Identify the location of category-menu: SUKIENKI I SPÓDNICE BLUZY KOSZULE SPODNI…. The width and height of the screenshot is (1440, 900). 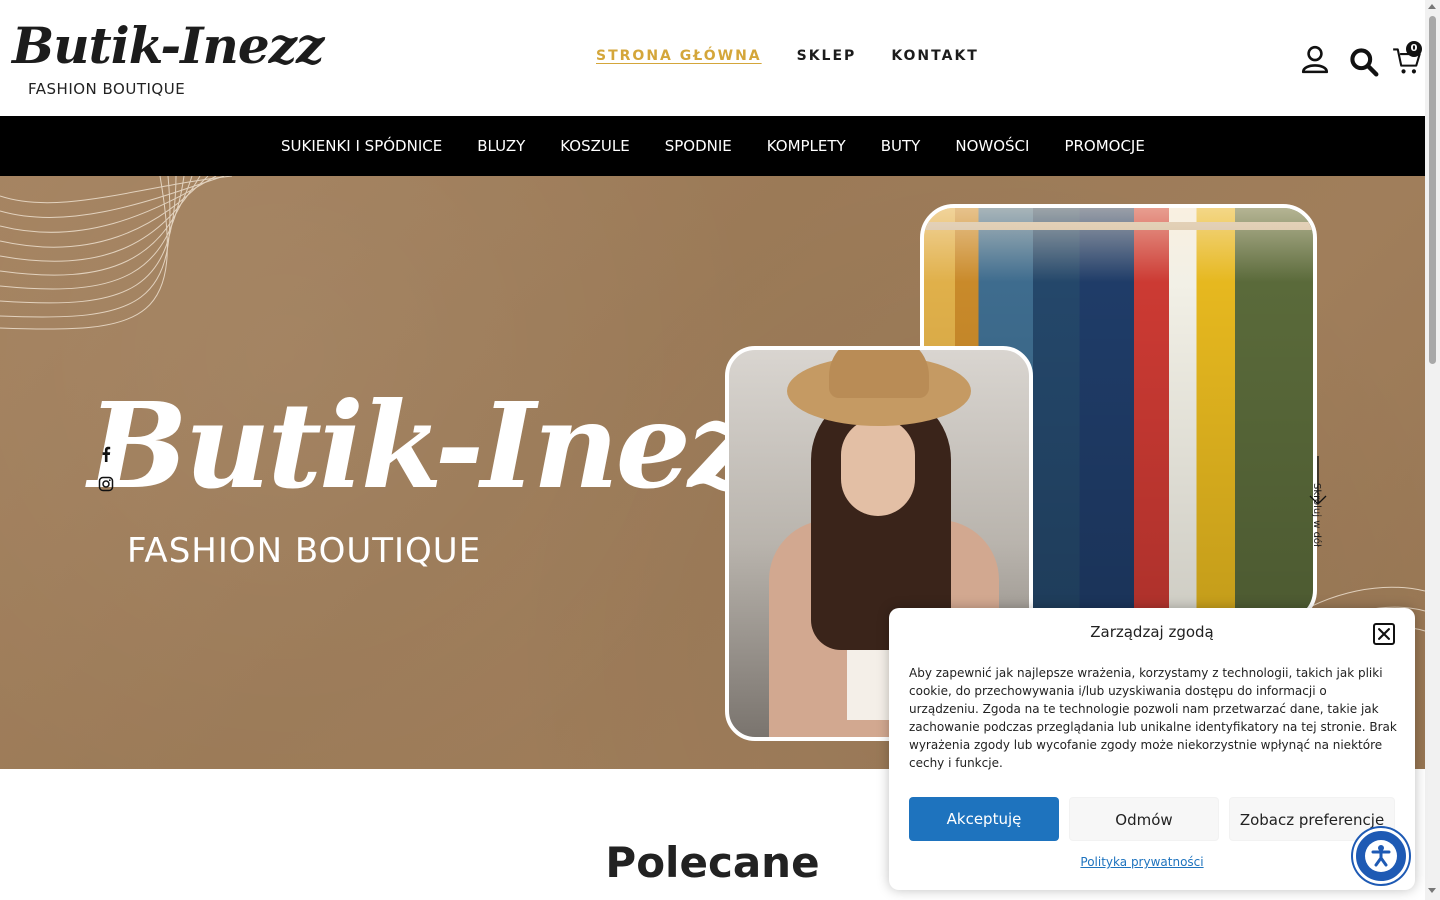
(713, 146).